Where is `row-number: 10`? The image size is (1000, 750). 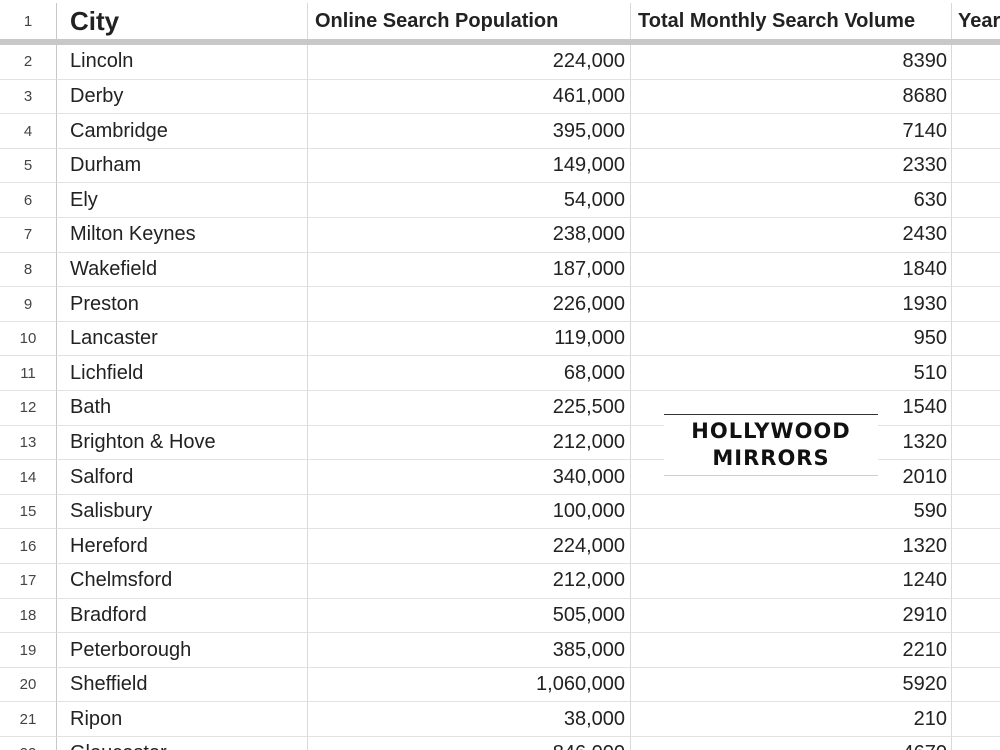 row-number: 10 is located at coordinates (28, 339).